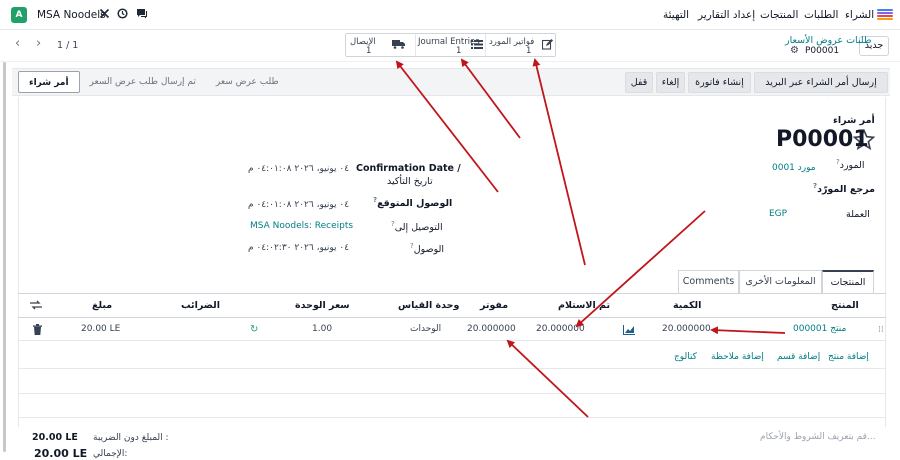 The width and height of the screenshot is (900, 460). What do you see at coordinates (110, 454) in the screenshot?
I see `total-label: الإجمالي:` at bounding box center [110, 454].